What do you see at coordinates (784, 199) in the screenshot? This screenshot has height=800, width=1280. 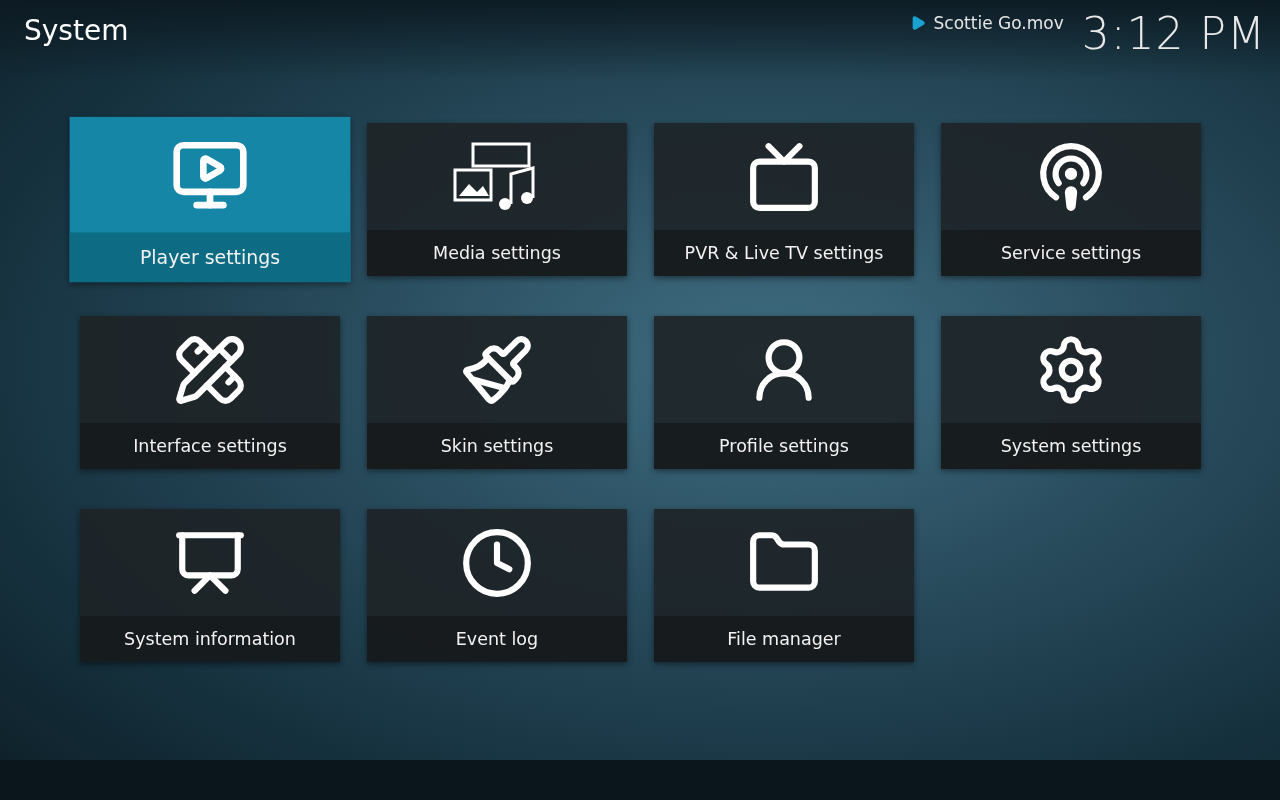 I see `settings-tile: PVR & Live TV settings` at bounding box center [784, 199].